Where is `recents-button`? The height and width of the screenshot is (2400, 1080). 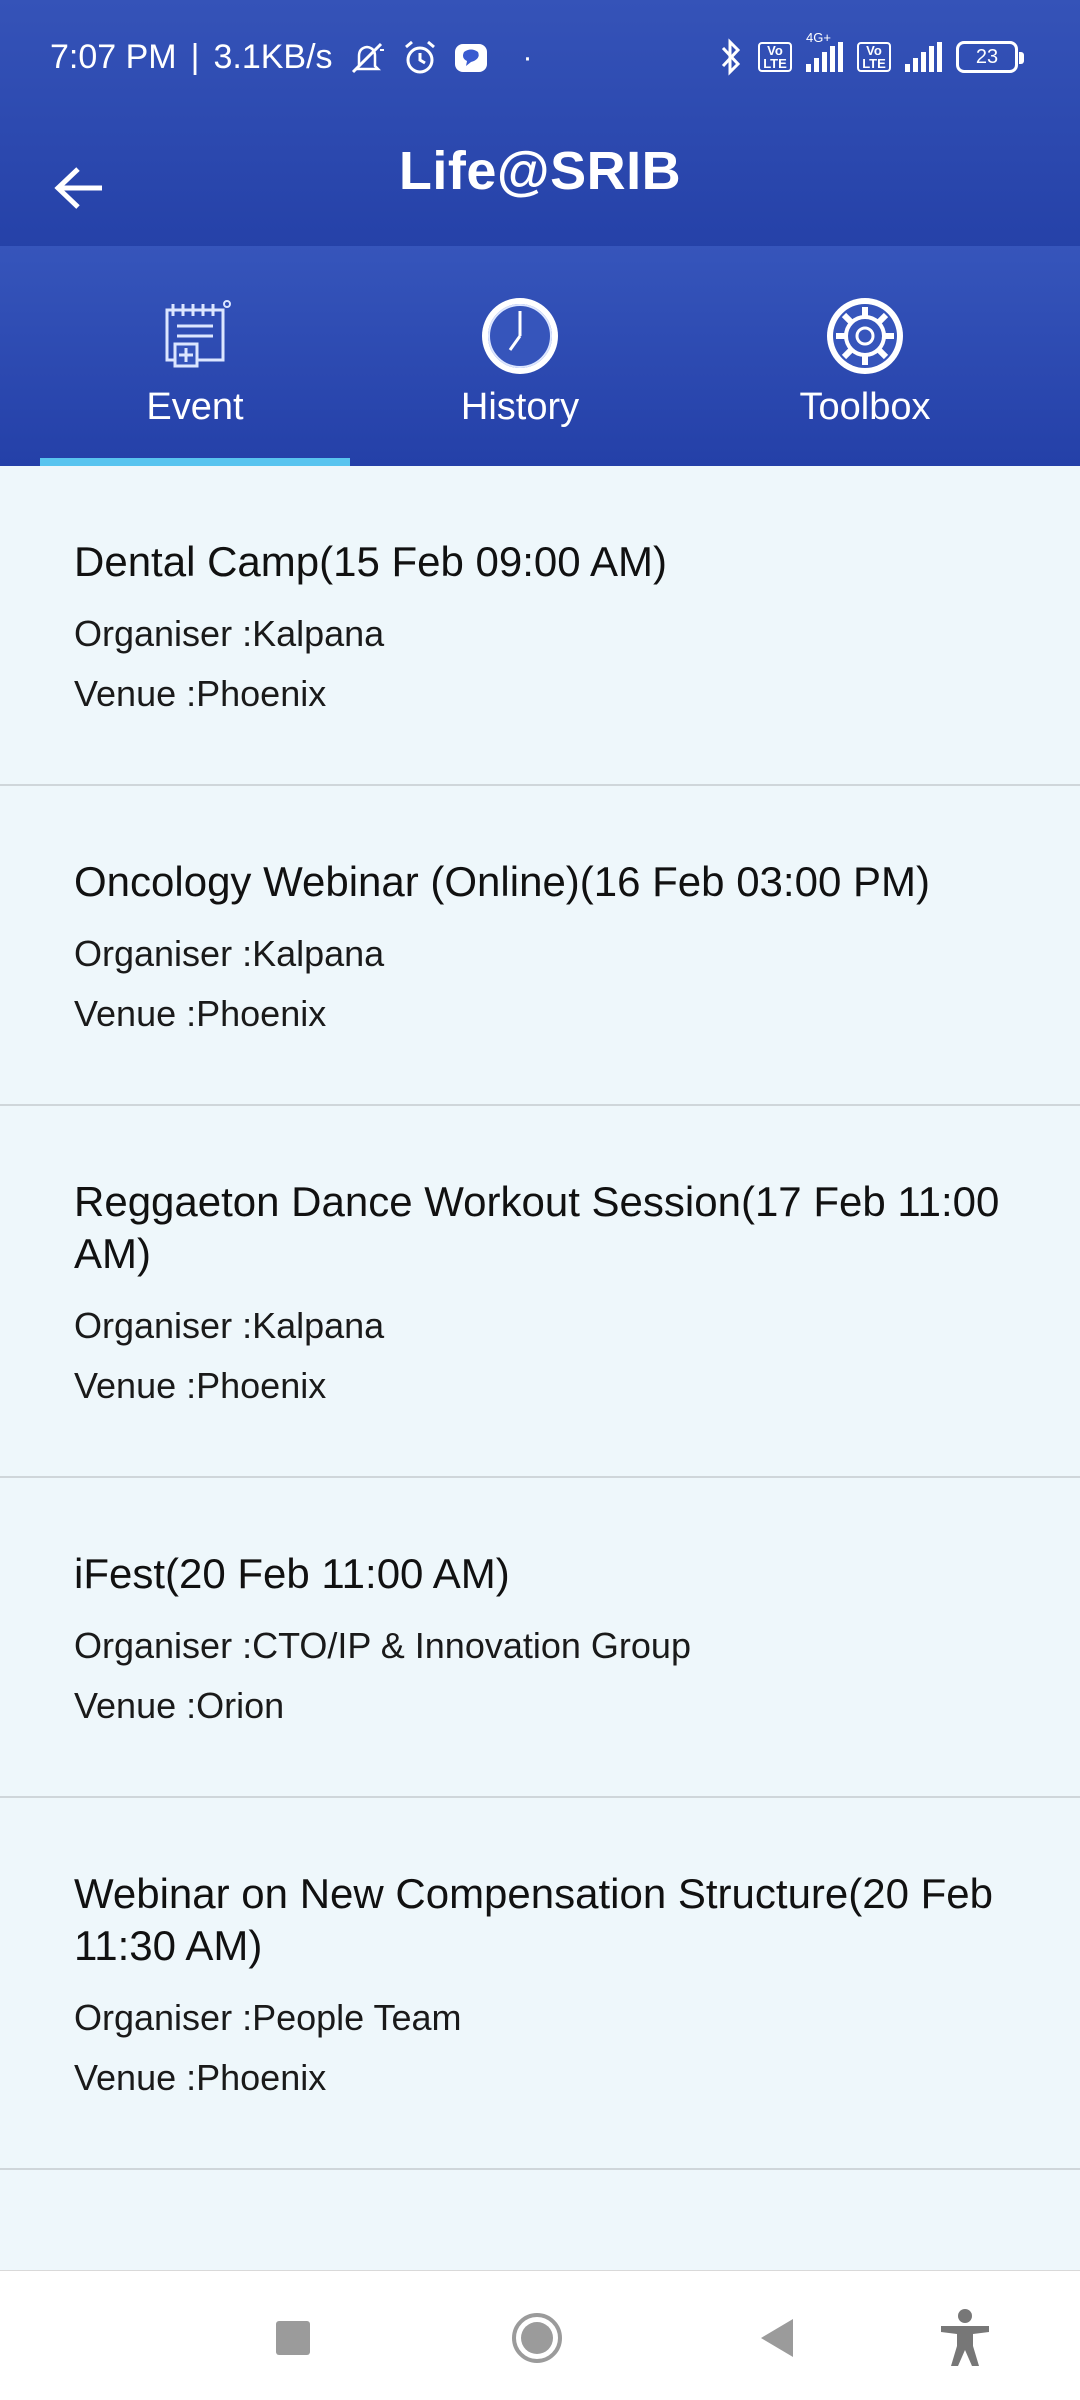 recents-button is located at coordinates (293, 2338).